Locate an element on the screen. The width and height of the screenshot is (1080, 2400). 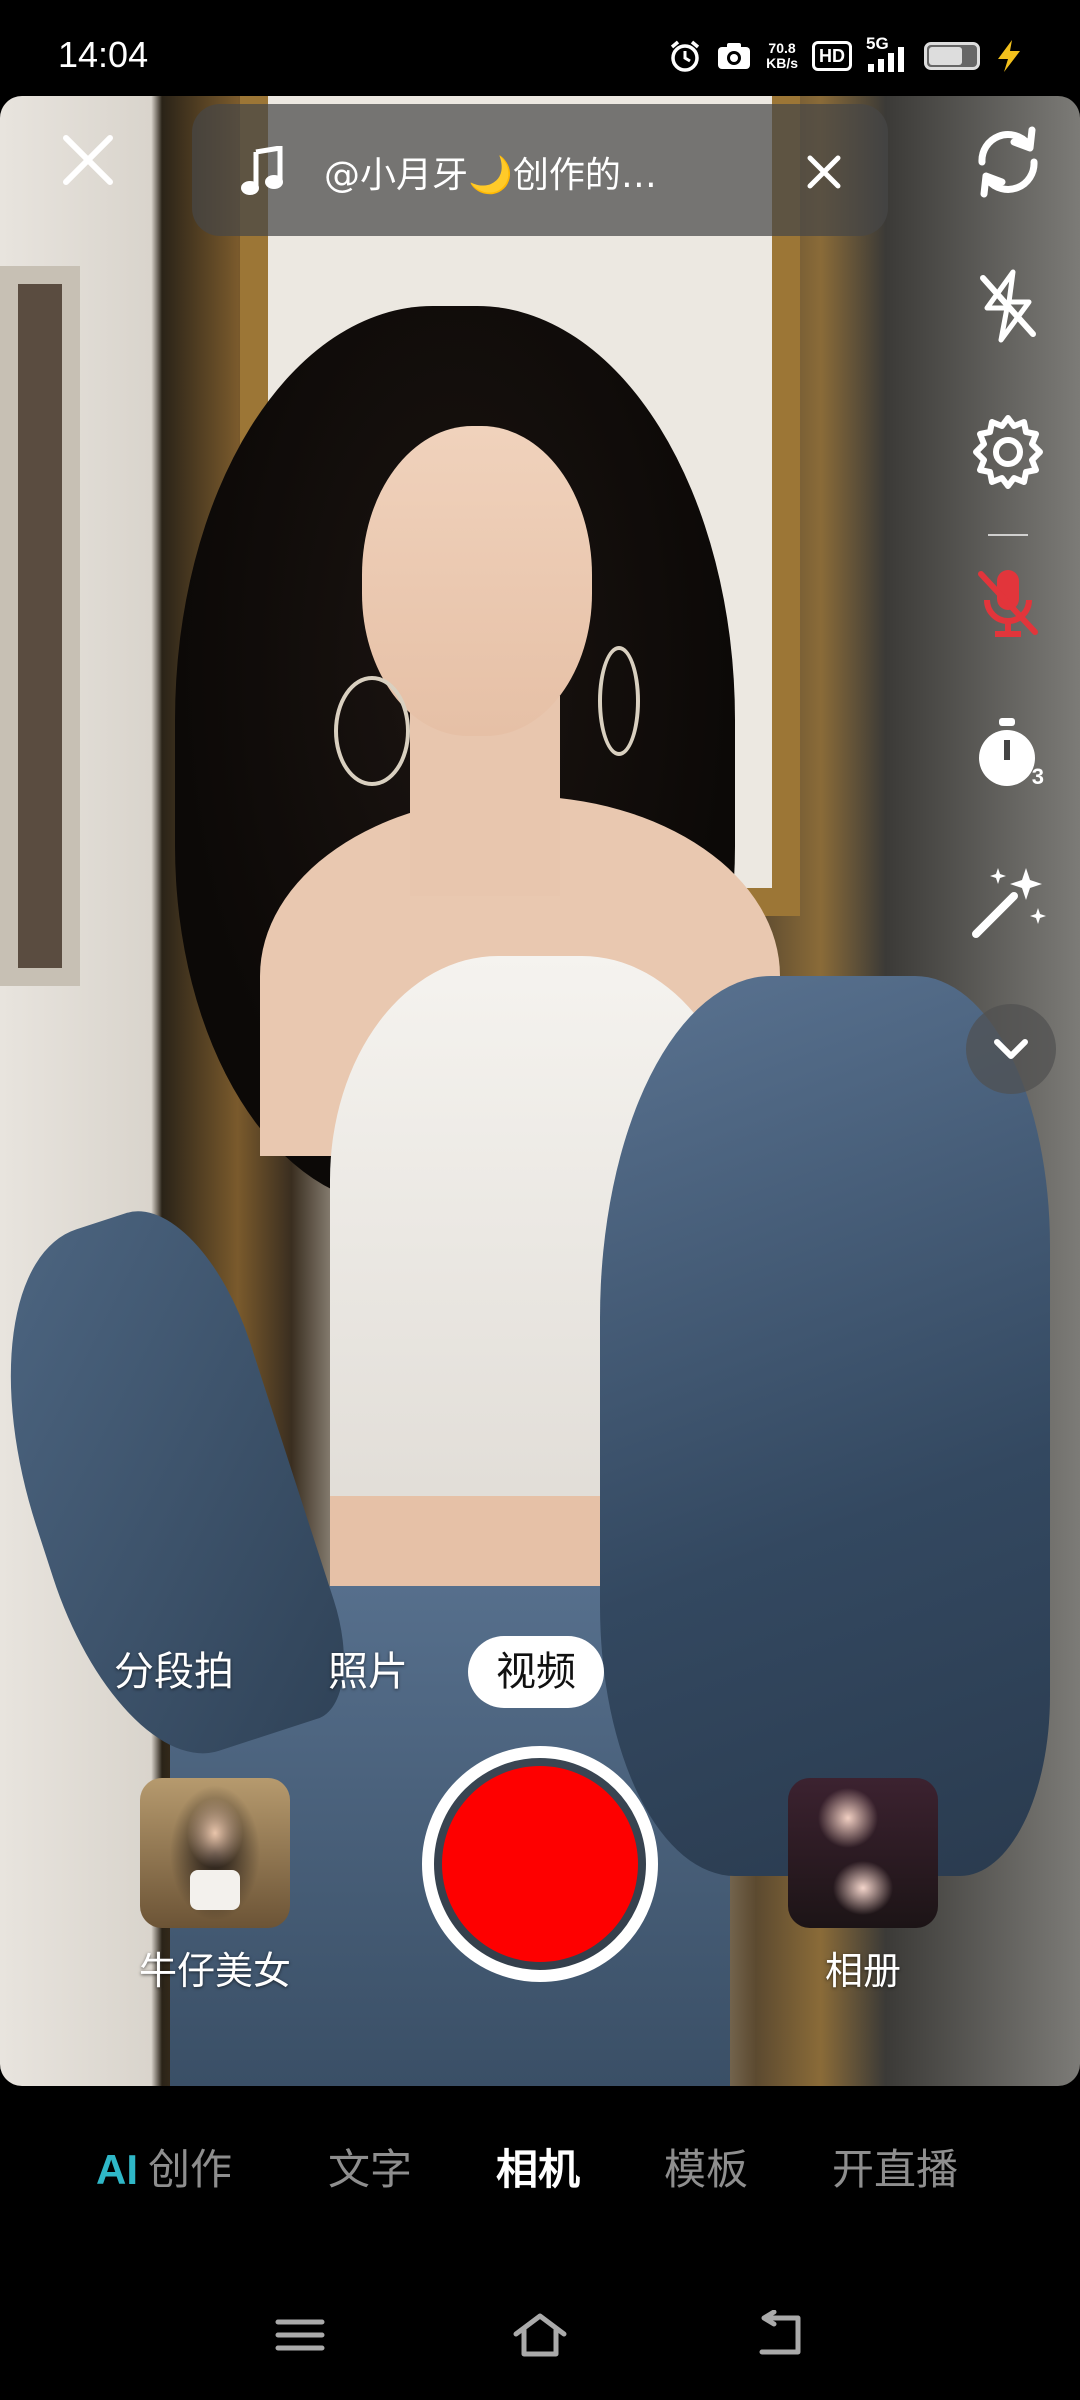
expand-tools-button is located at coordinates (1011, 1049).